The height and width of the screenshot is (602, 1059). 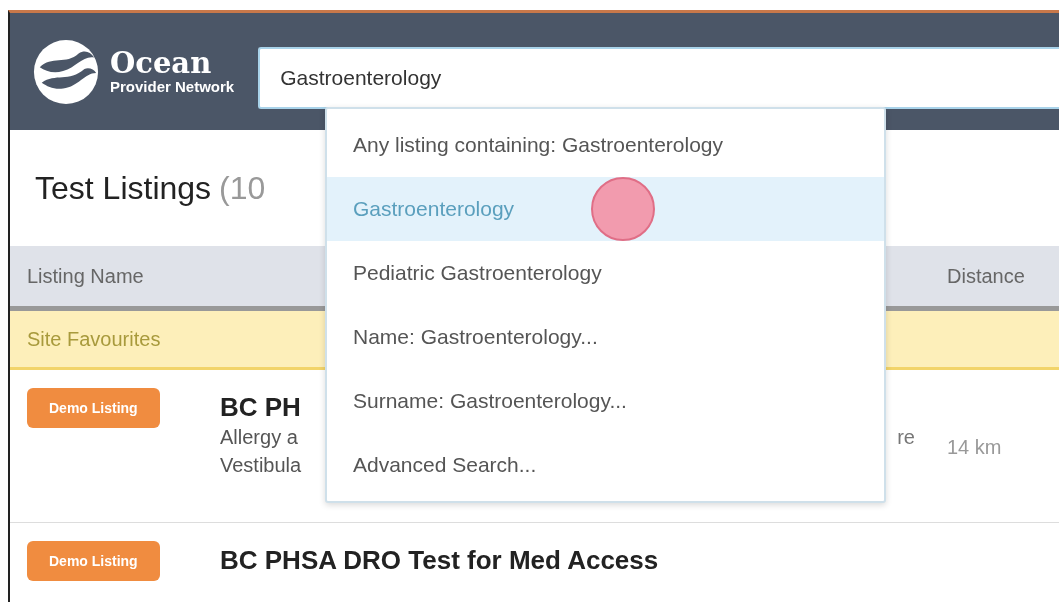 What do you see at coordinates (583, 560) in the screenshot?
I see `listing-name: BC PHSA DRO Test for Med Access` at bounding box center [583, 560].